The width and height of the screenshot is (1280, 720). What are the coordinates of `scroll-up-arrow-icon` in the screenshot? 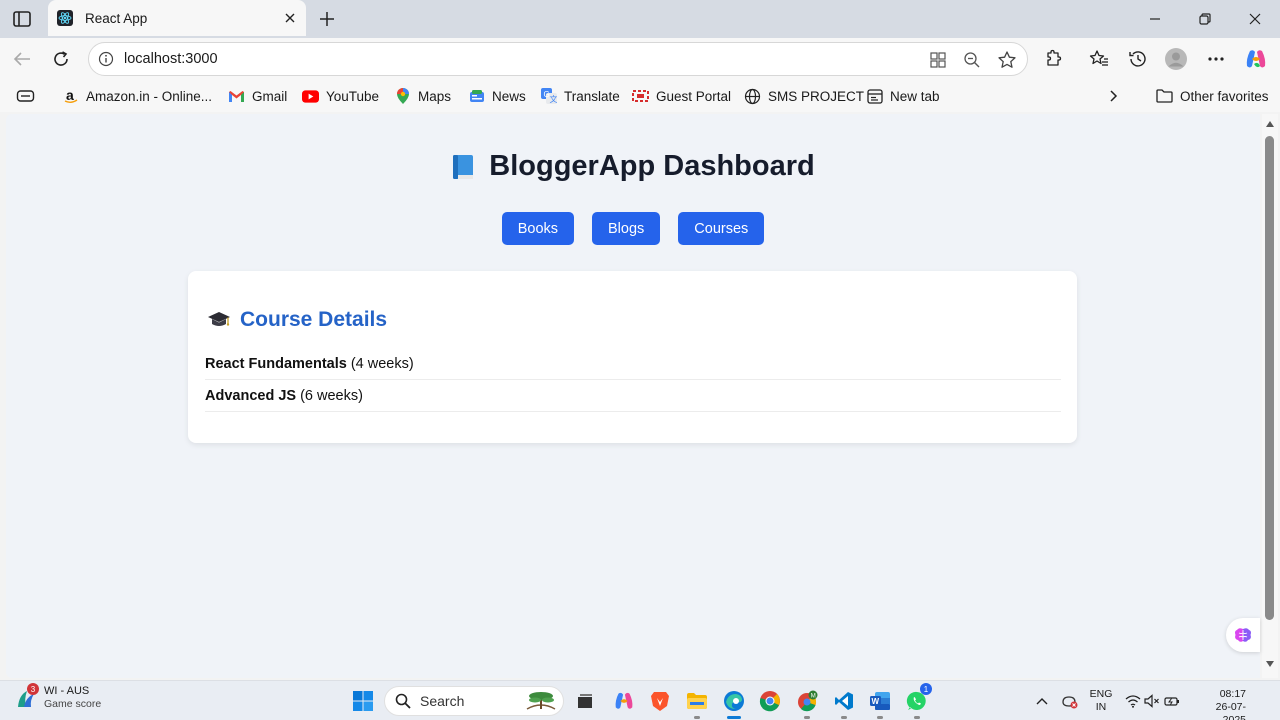 It's located at (1270, 124).